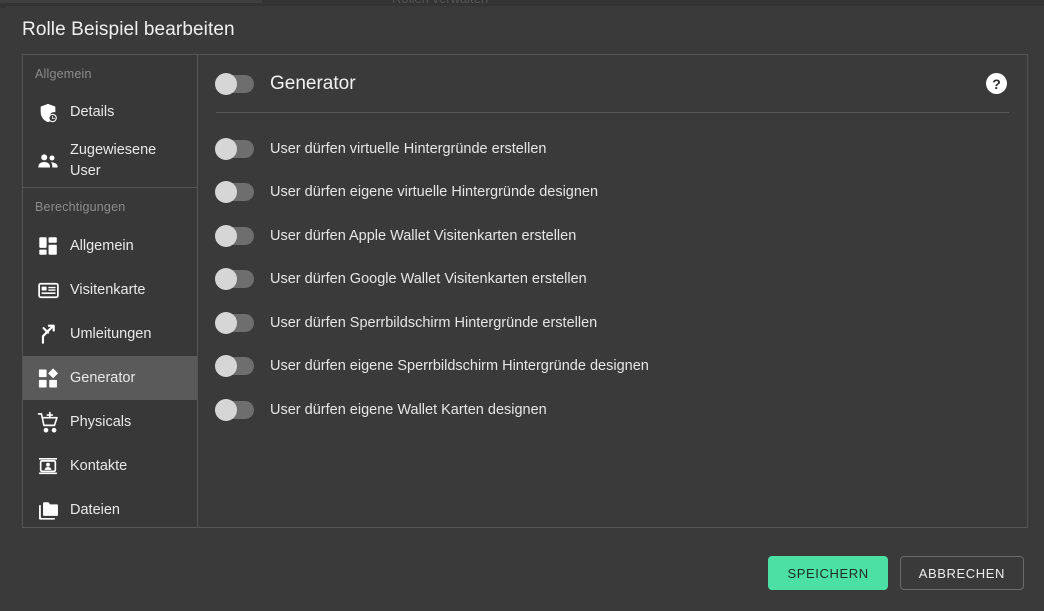  I want to click on sidebar-group: Allgemein Details Zugewiesene User, so click(110, 121).